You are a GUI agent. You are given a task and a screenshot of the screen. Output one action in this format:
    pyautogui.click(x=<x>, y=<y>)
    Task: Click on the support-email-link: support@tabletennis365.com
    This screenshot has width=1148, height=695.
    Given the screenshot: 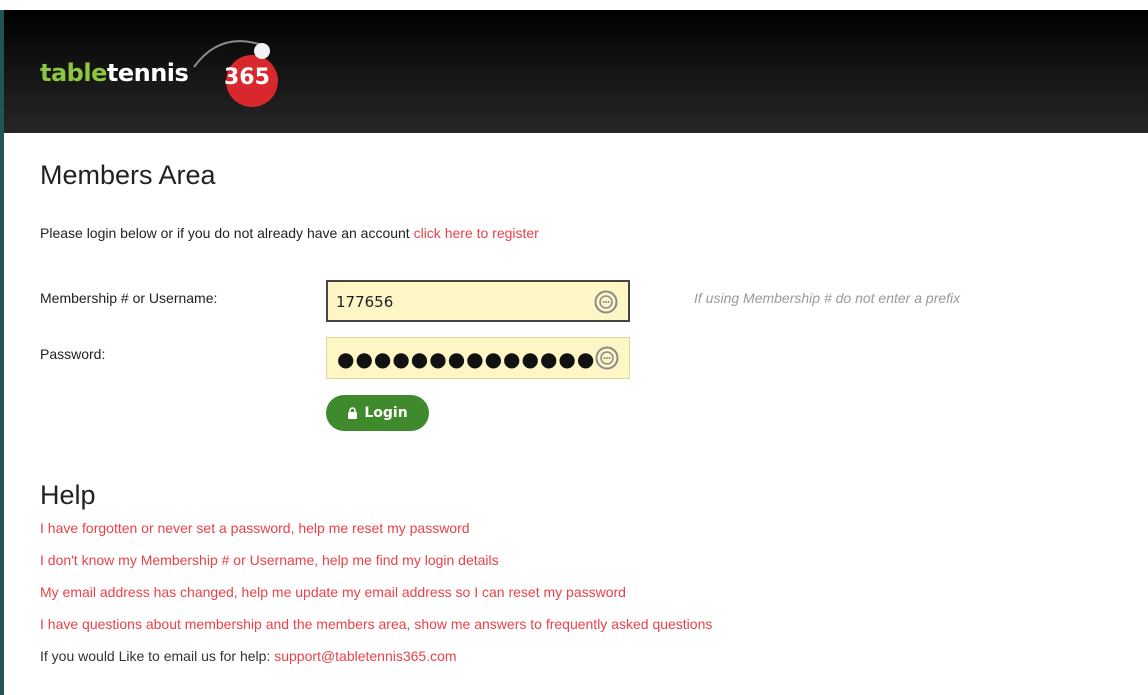 What is the action you would take?
    pyautogui.click(x=365, y=656)
    